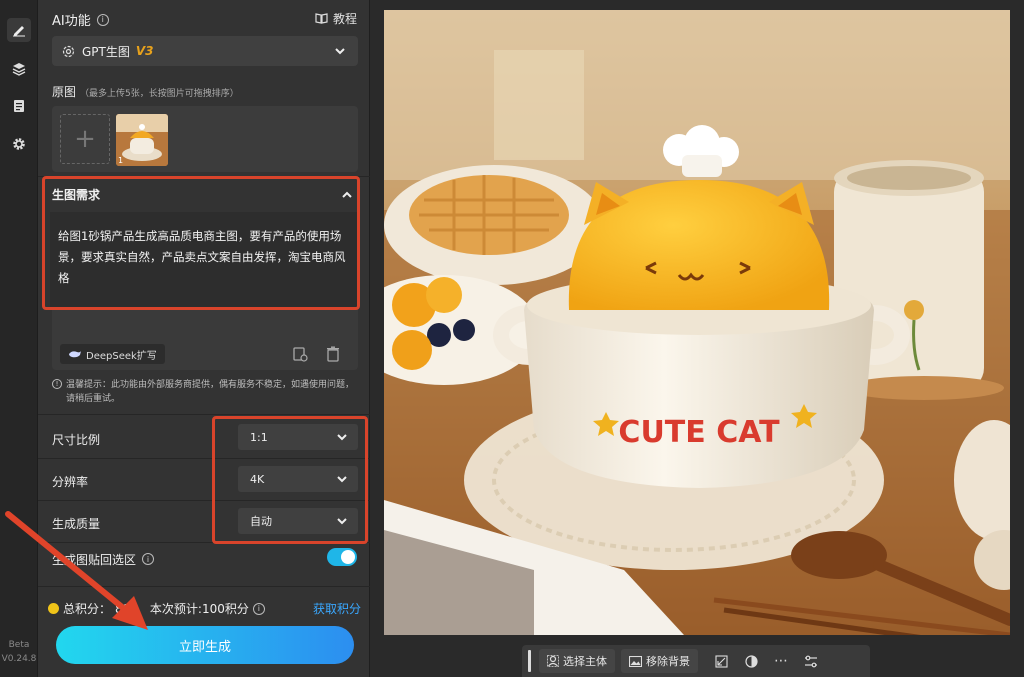 This screenshot has width=1024, height=677. What do you see at coordinates (553, 661) in the screenshot?
I see `person-icon` at bounding box center [553, 661].